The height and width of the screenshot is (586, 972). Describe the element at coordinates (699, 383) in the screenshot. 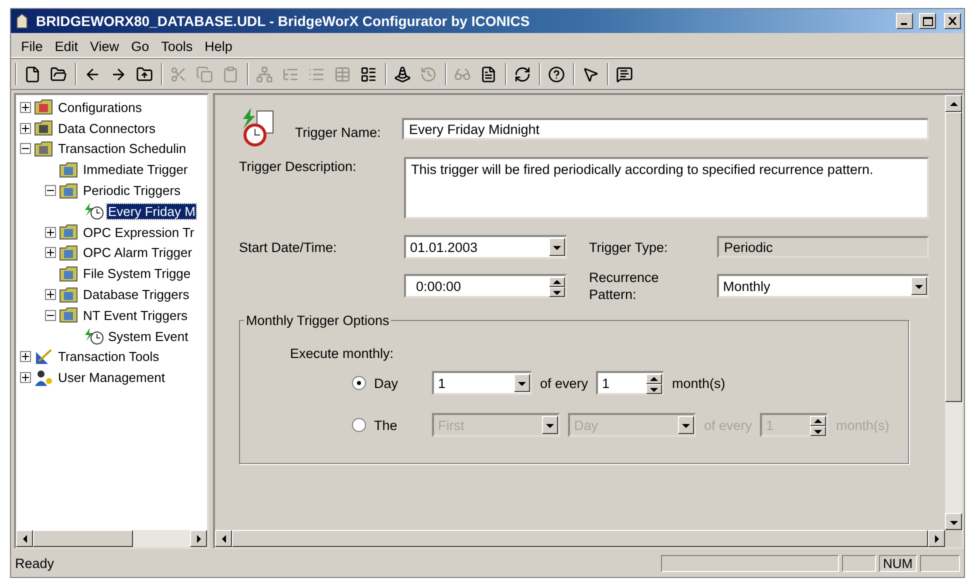

I see `option-label: month(s)` at that location.